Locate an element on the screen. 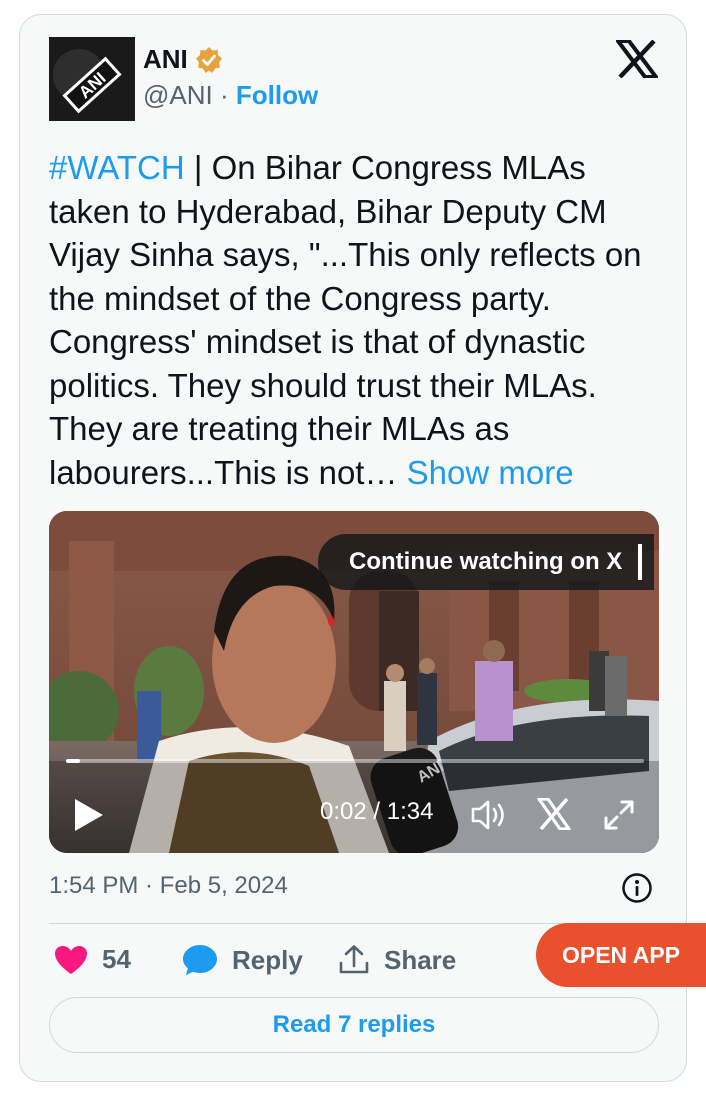 The height and width of the screenshot is (1107, 706). read-replies-label: Read 7 replies is located at coordinates (354, 1024).